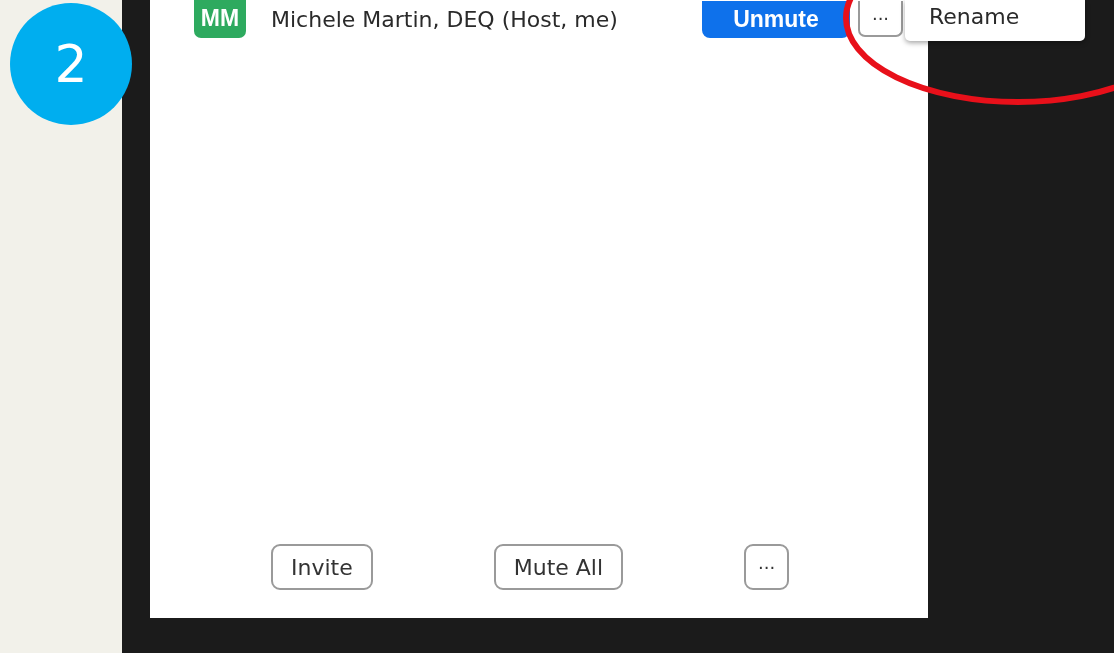 The height and width of the screenshot is (653, 1114). Describe the element at coordinates (322, 567) in the screenshot. I see `footer-button: Invite` at that location.